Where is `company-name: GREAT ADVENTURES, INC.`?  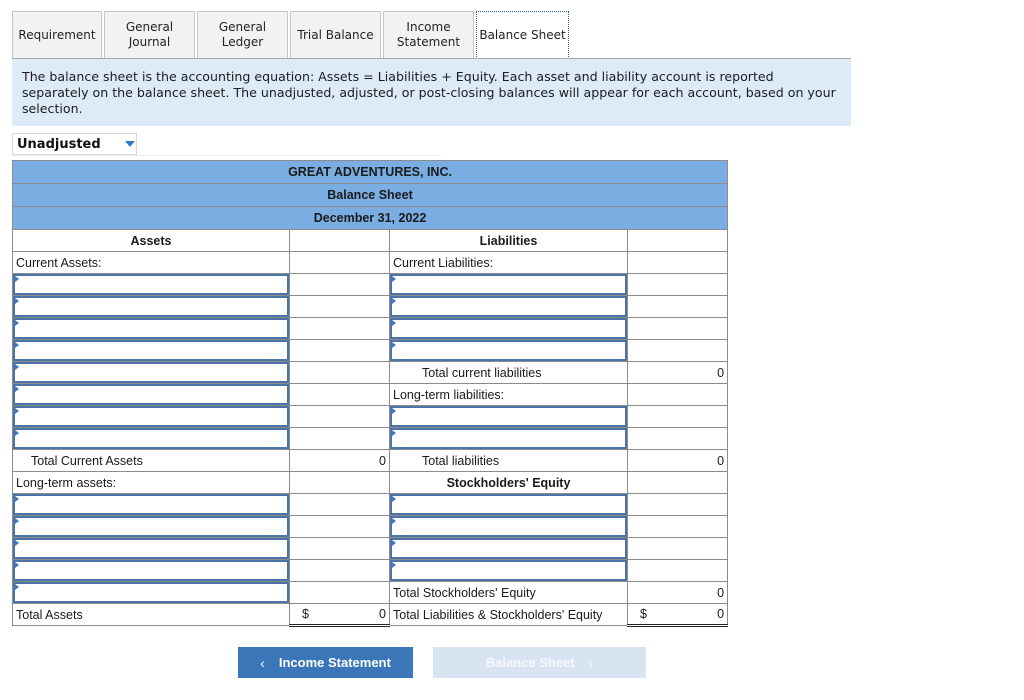
company-name: GREAT ADVENTURES, INC. is located at coordinates (370, 172).